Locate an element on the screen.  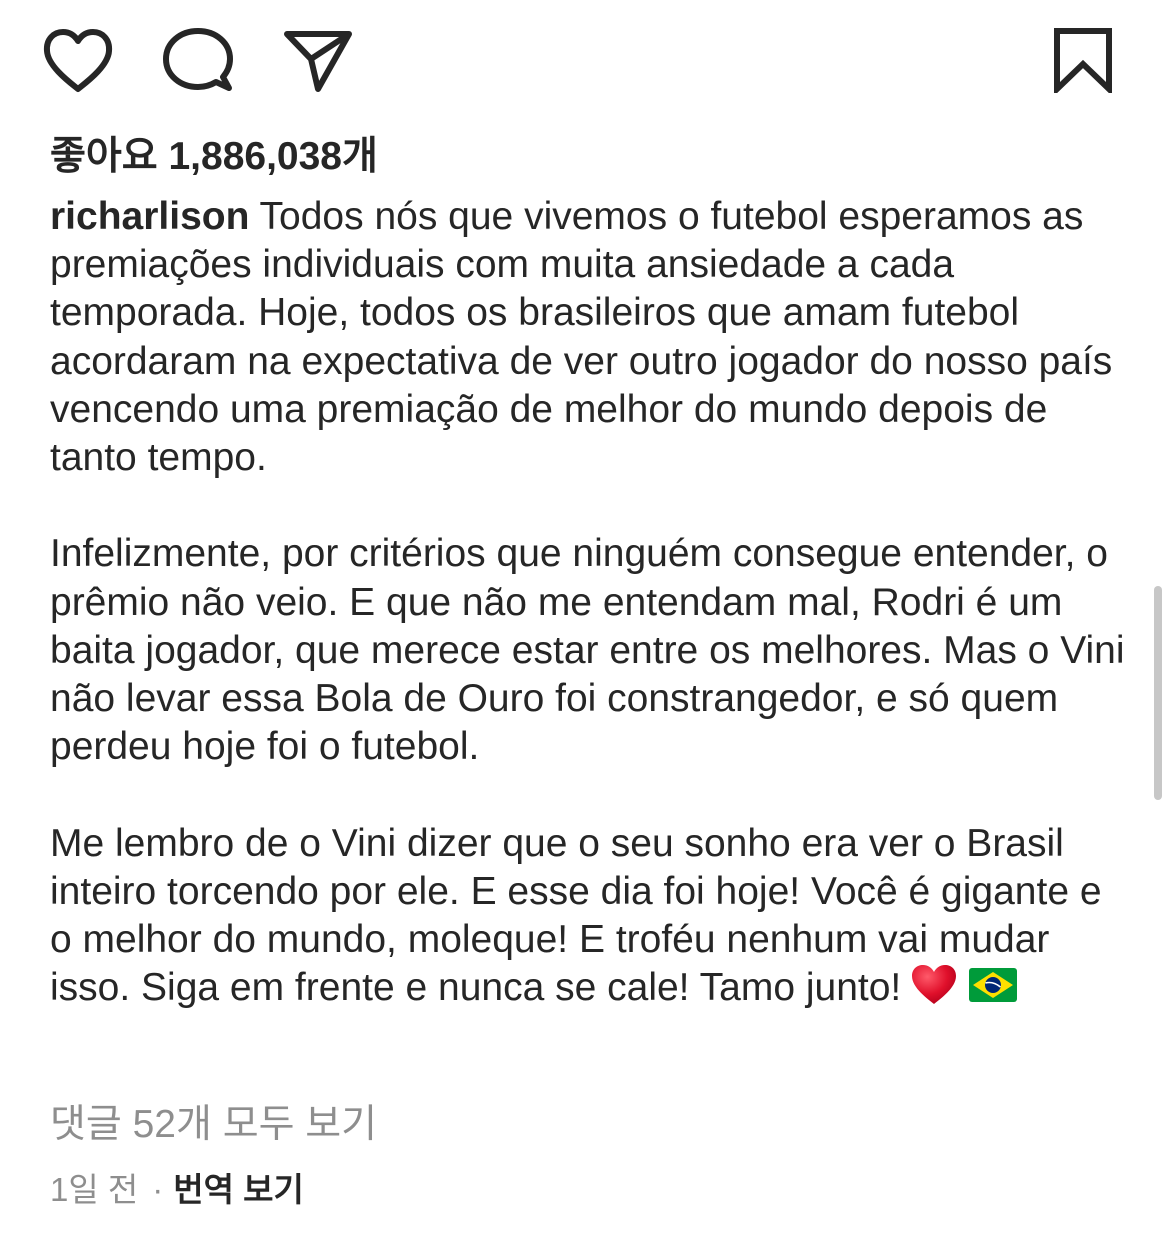
caption-username: richarlison is located at coordinates (149, 216).